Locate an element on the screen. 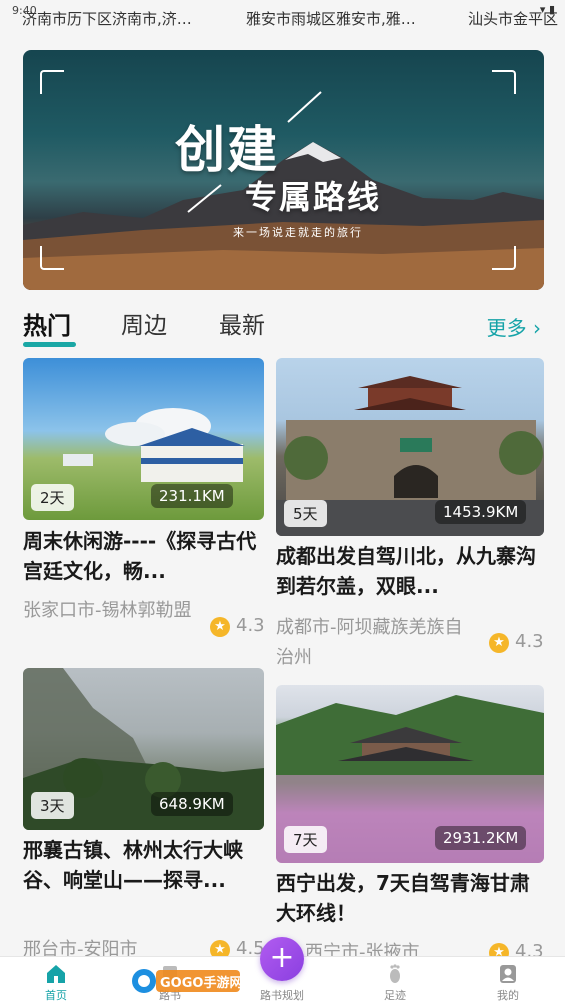 This screenshot has height=1005, width=565. more-label: 更多 is located at coordinates (506, 328).